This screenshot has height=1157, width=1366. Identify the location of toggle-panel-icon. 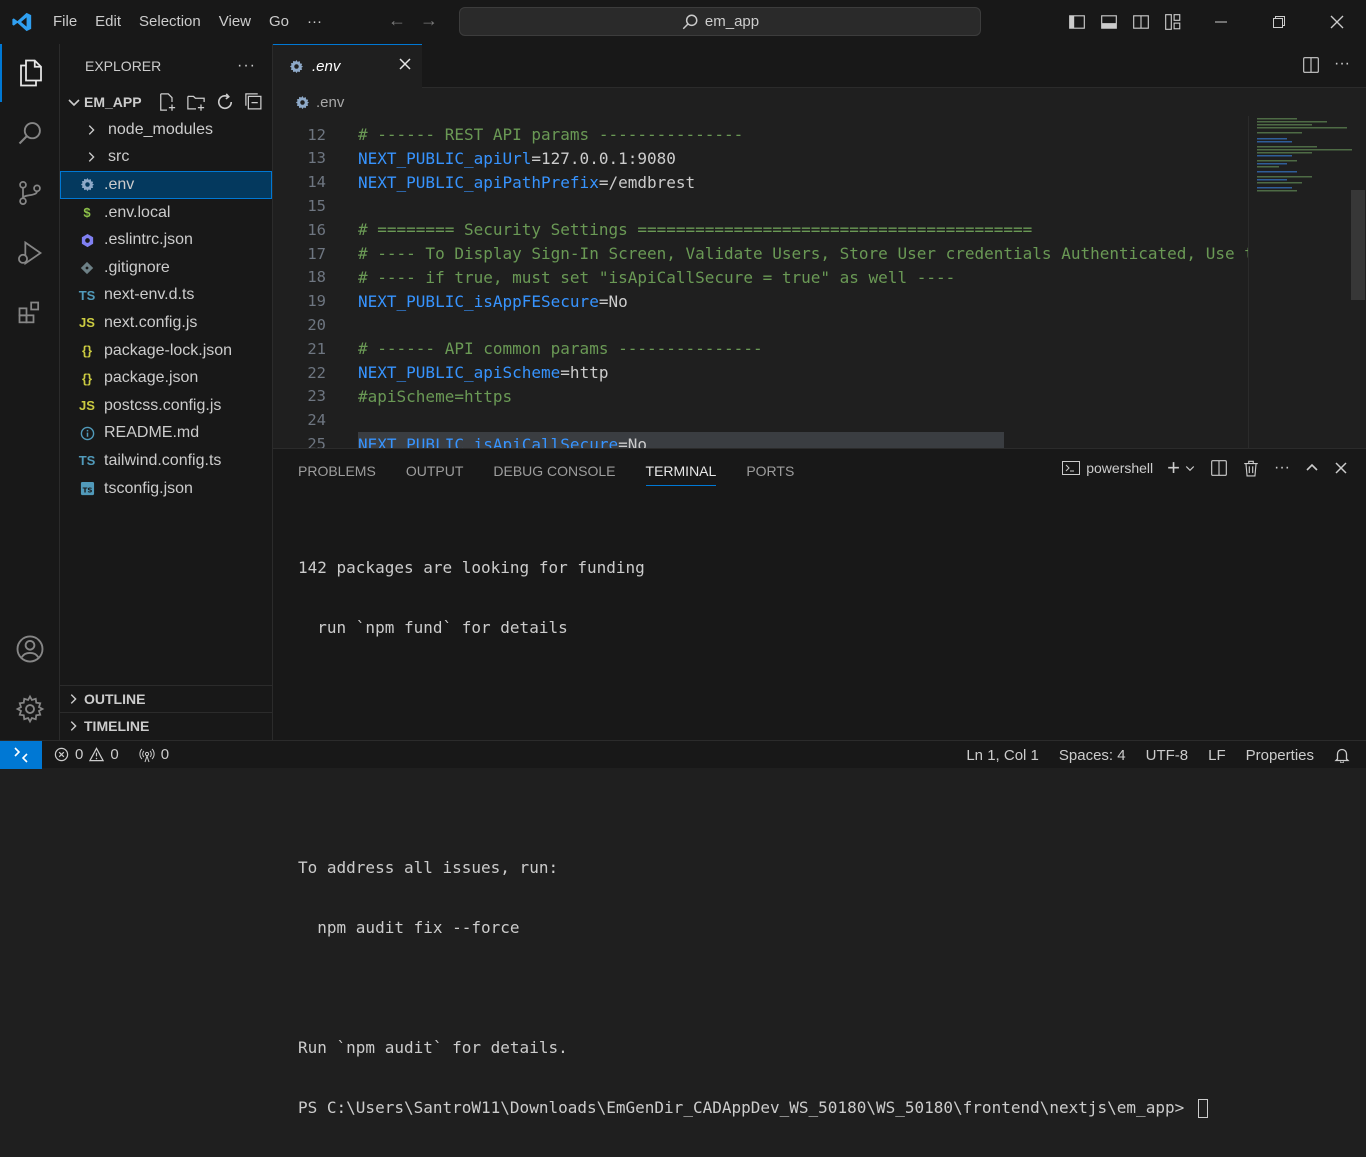
(1109, 22).